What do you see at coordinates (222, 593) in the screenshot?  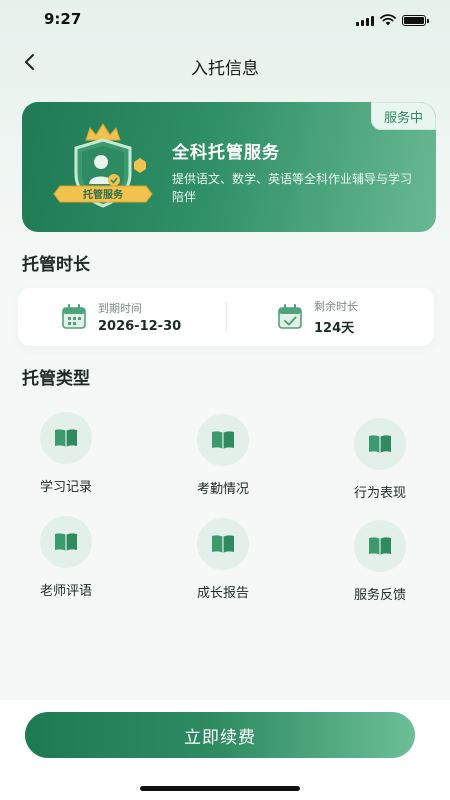 I see `type-label: 成长报告` at bounding box center [222, 593].